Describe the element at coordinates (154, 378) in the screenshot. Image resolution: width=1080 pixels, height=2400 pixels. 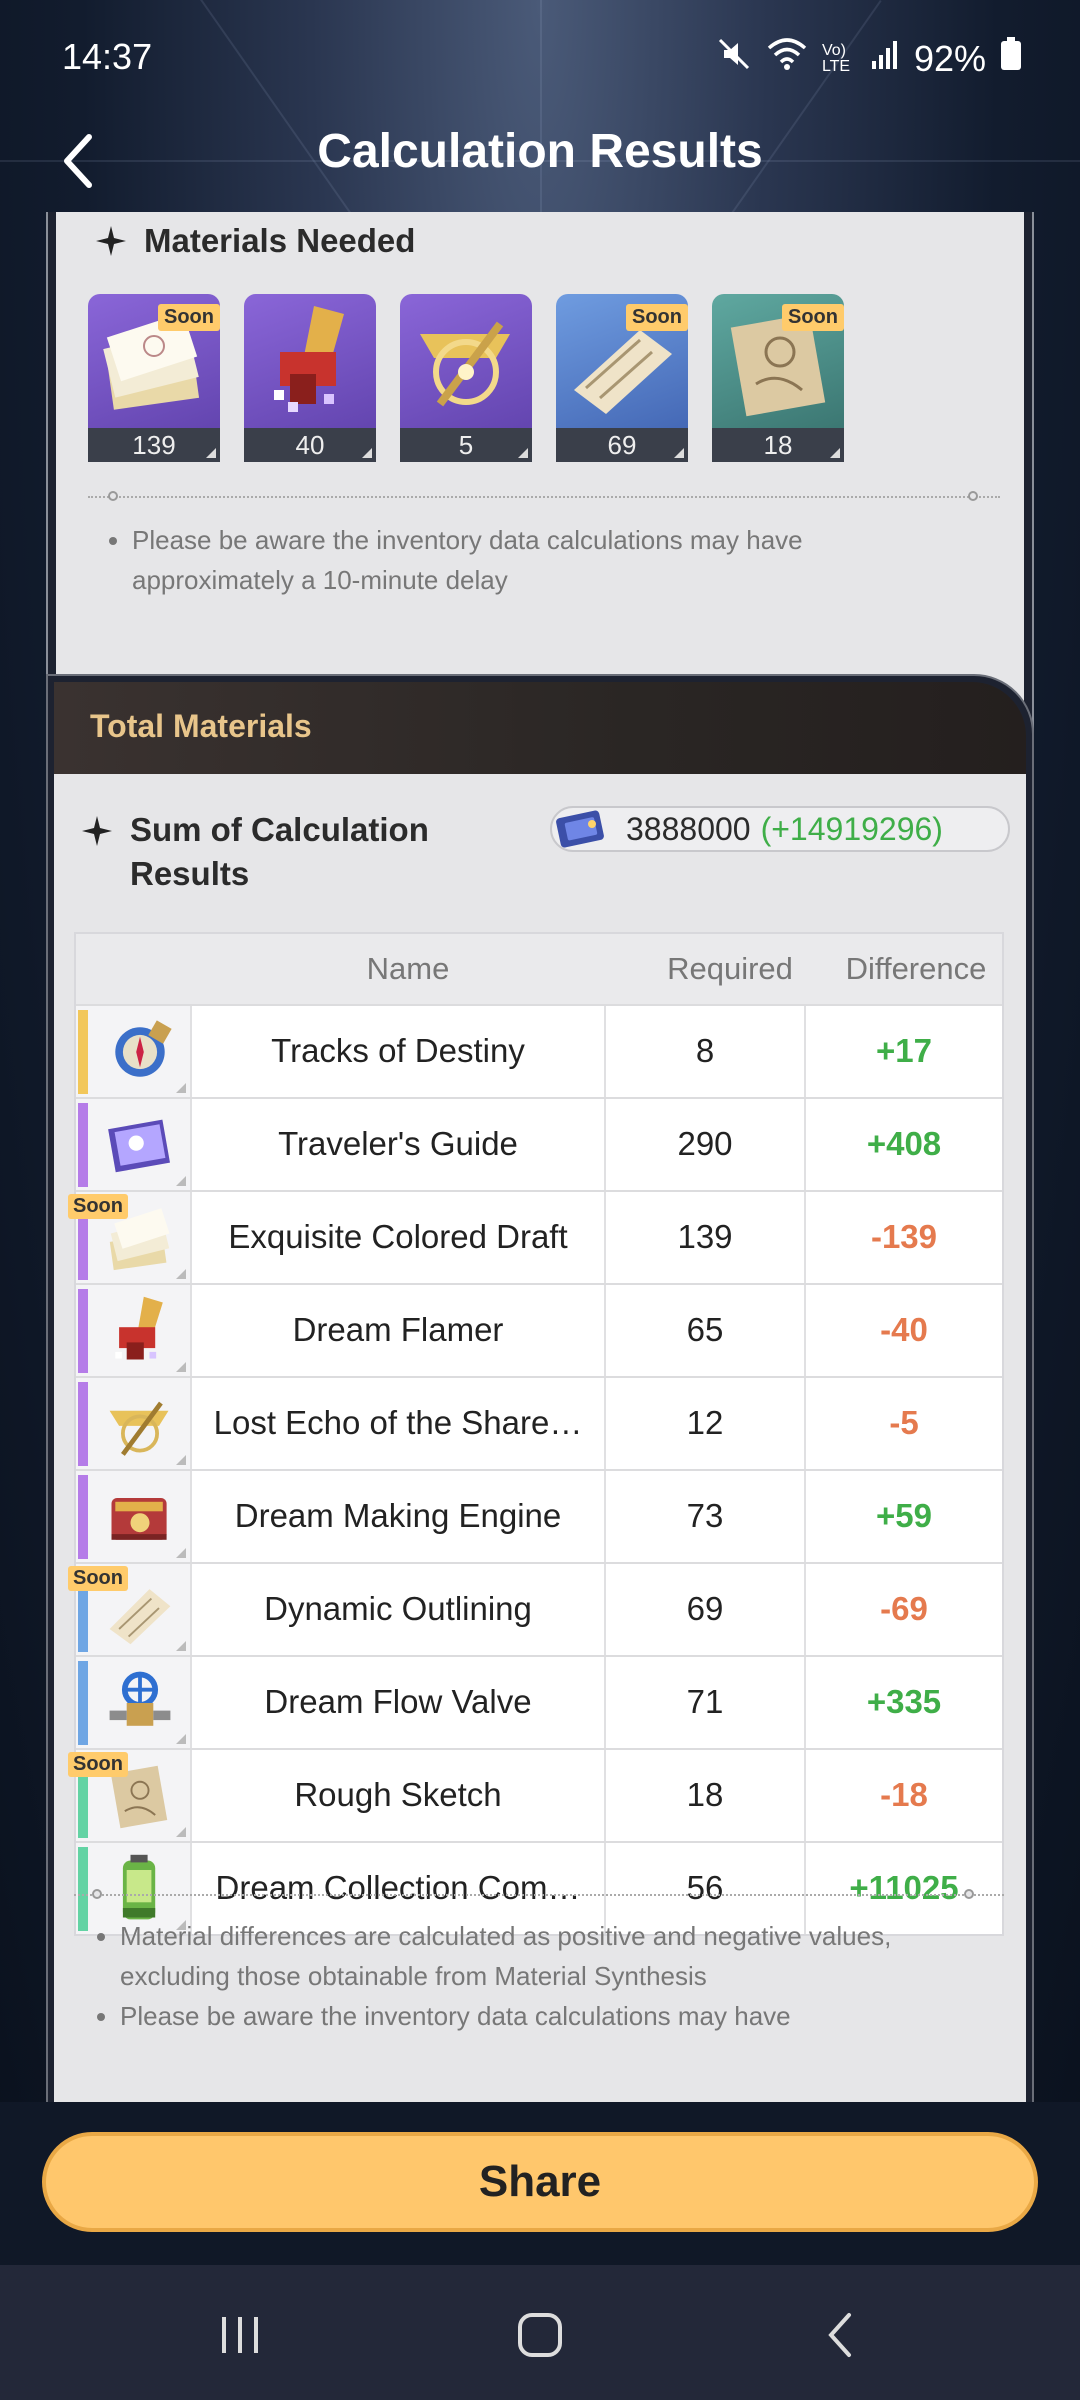
I see `material-card: Soon 139` at that location.